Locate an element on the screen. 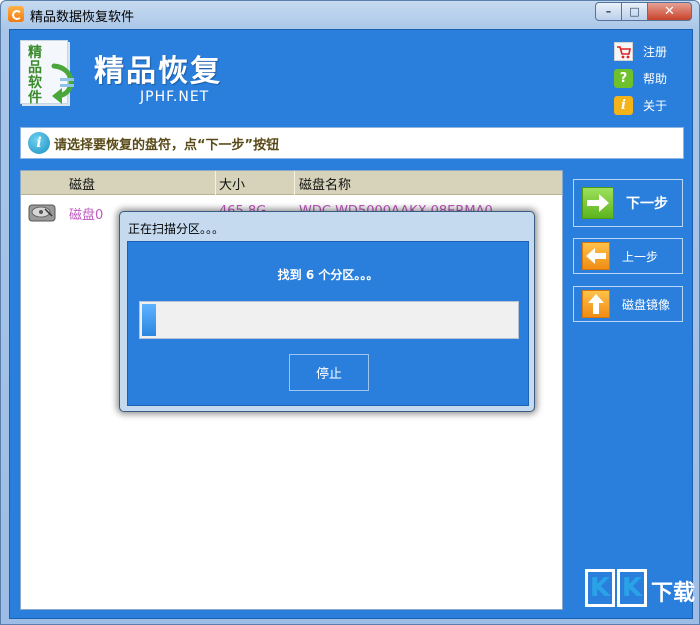  minimize-button: – is located at coordinates (608, 11).